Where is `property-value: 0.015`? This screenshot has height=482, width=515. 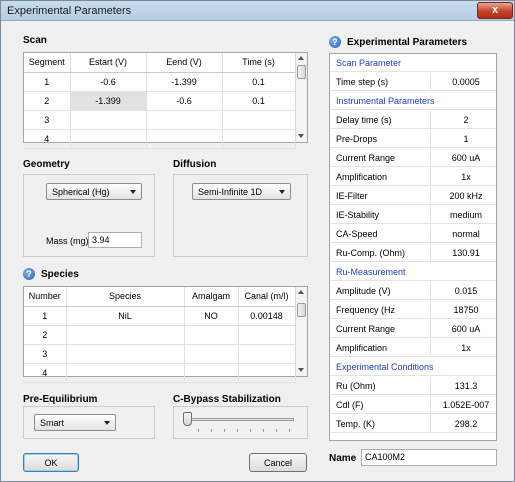
property-value: 0.015 is located at coordinates (466, 291).